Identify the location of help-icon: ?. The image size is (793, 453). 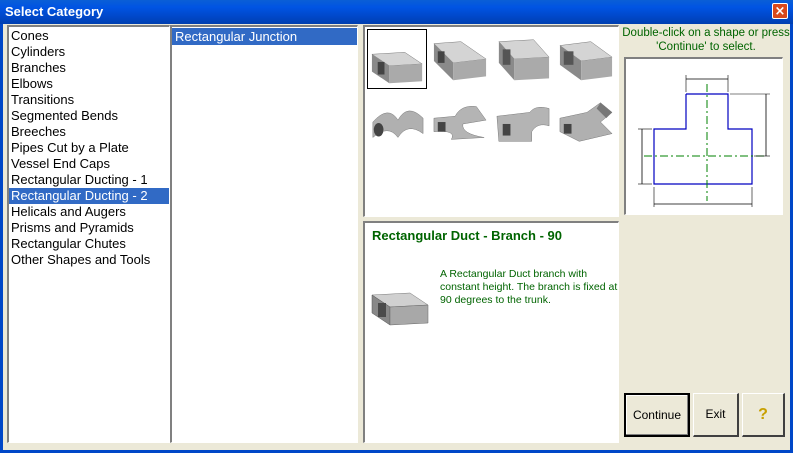
(763, 414).